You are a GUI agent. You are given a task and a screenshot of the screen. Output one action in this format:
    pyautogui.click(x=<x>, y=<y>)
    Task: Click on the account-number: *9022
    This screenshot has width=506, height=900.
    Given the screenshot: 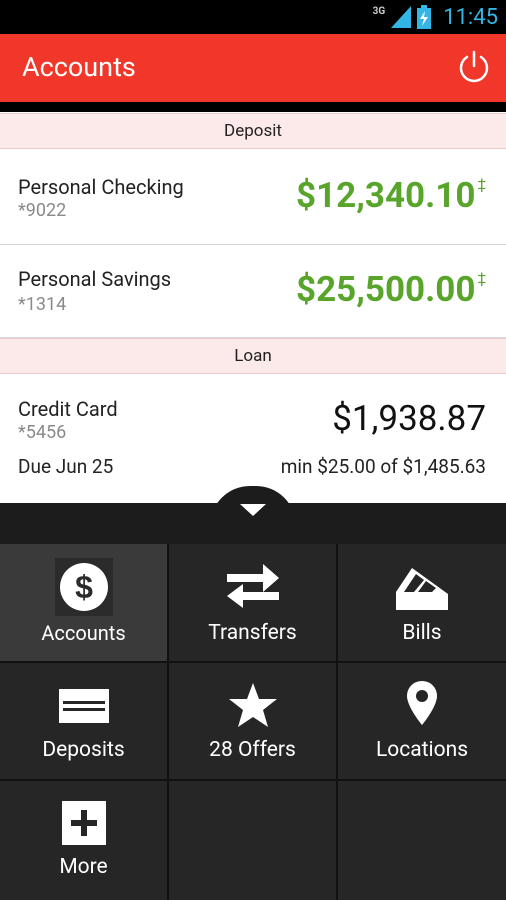 What is the action you would take?
    pyautogui.click(x=42, y=210)
    